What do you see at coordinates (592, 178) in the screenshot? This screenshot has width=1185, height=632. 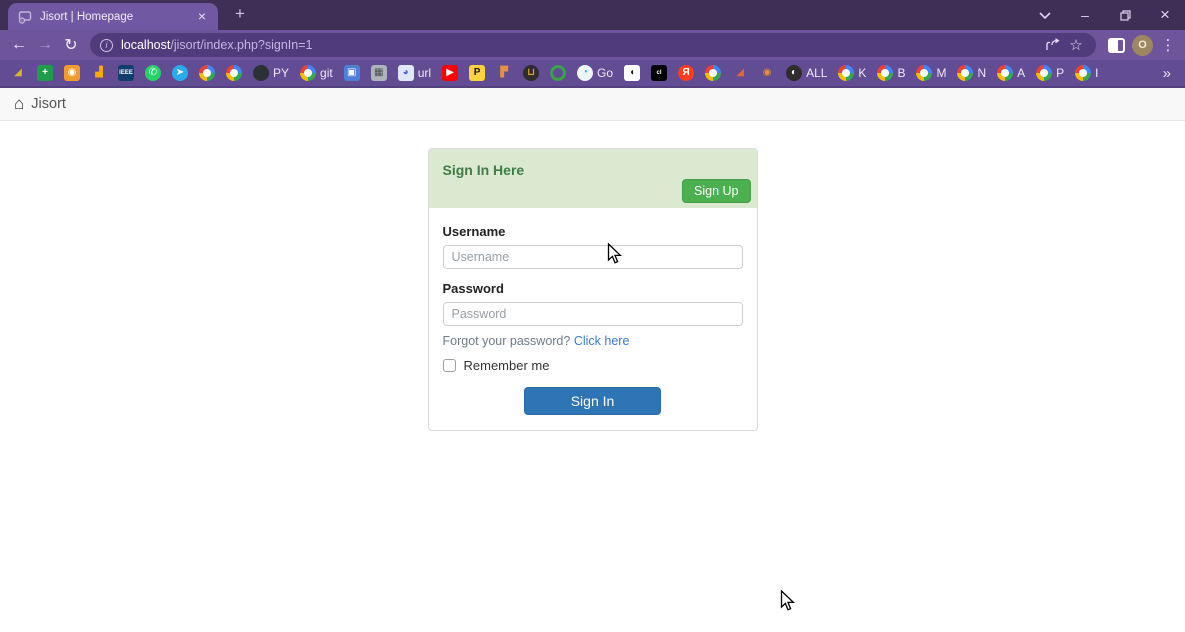 I see `signin-card-header: Sign In Here Sign Up` at bounding box center [592, 178].